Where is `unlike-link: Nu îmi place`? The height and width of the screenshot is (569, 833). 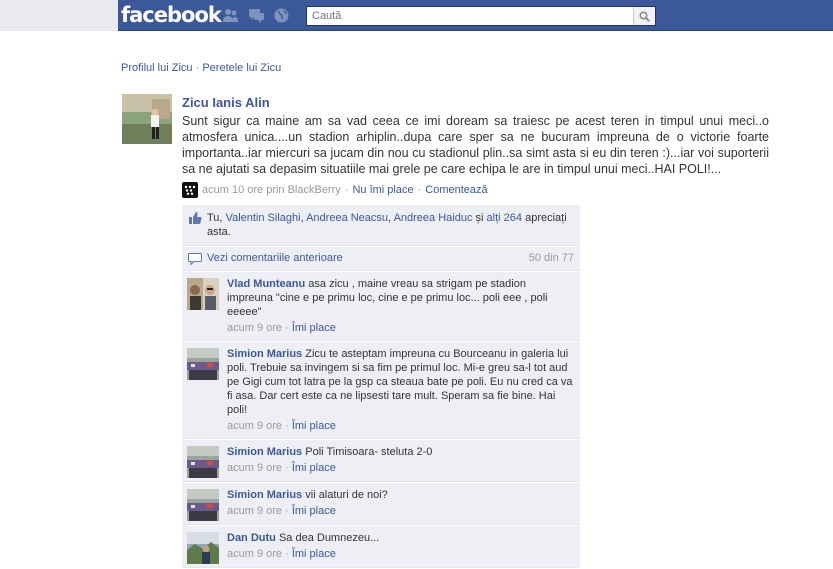
unlike-link: Nu îmi place is located at coordinates (382, 190).